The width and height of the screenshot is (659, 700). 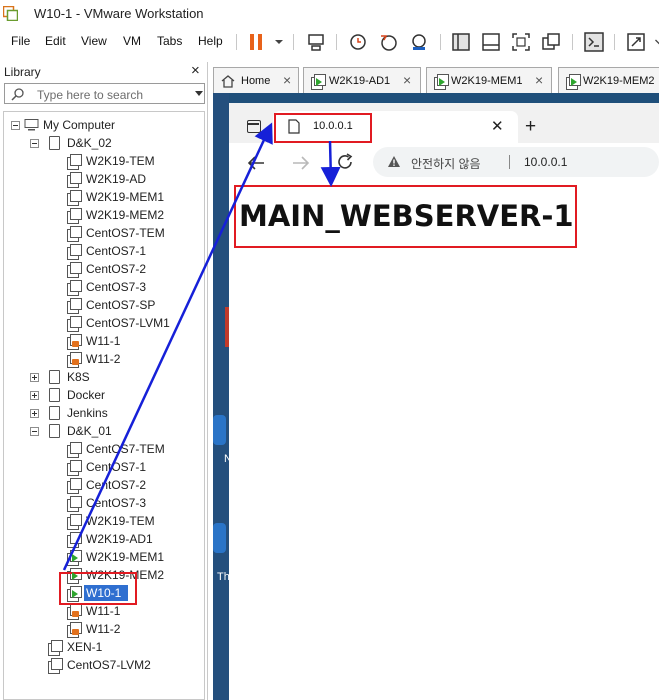 What do you see at coordinates (74, 594) in the screenshot?
I see `vm-running-icon` at bounding box center [74, 594].